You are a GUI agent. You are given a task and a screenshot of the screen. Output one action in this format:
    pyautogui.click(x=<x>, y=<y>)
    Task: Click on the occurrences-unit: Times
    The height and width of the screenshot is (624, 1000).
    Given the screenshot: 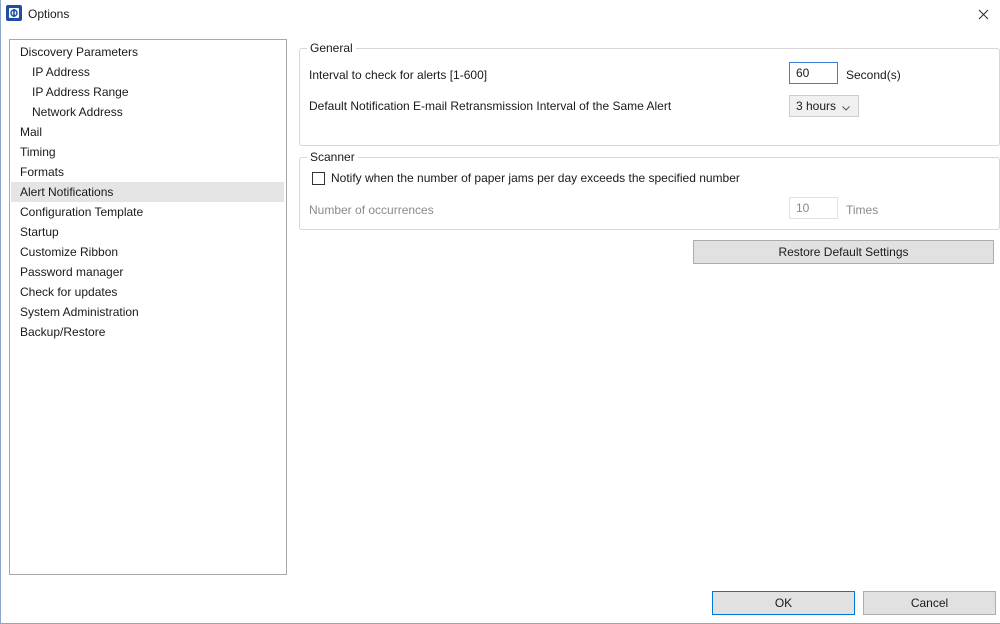 What is the action you would take?
    pyautogui.click(x=862, y=210)
    